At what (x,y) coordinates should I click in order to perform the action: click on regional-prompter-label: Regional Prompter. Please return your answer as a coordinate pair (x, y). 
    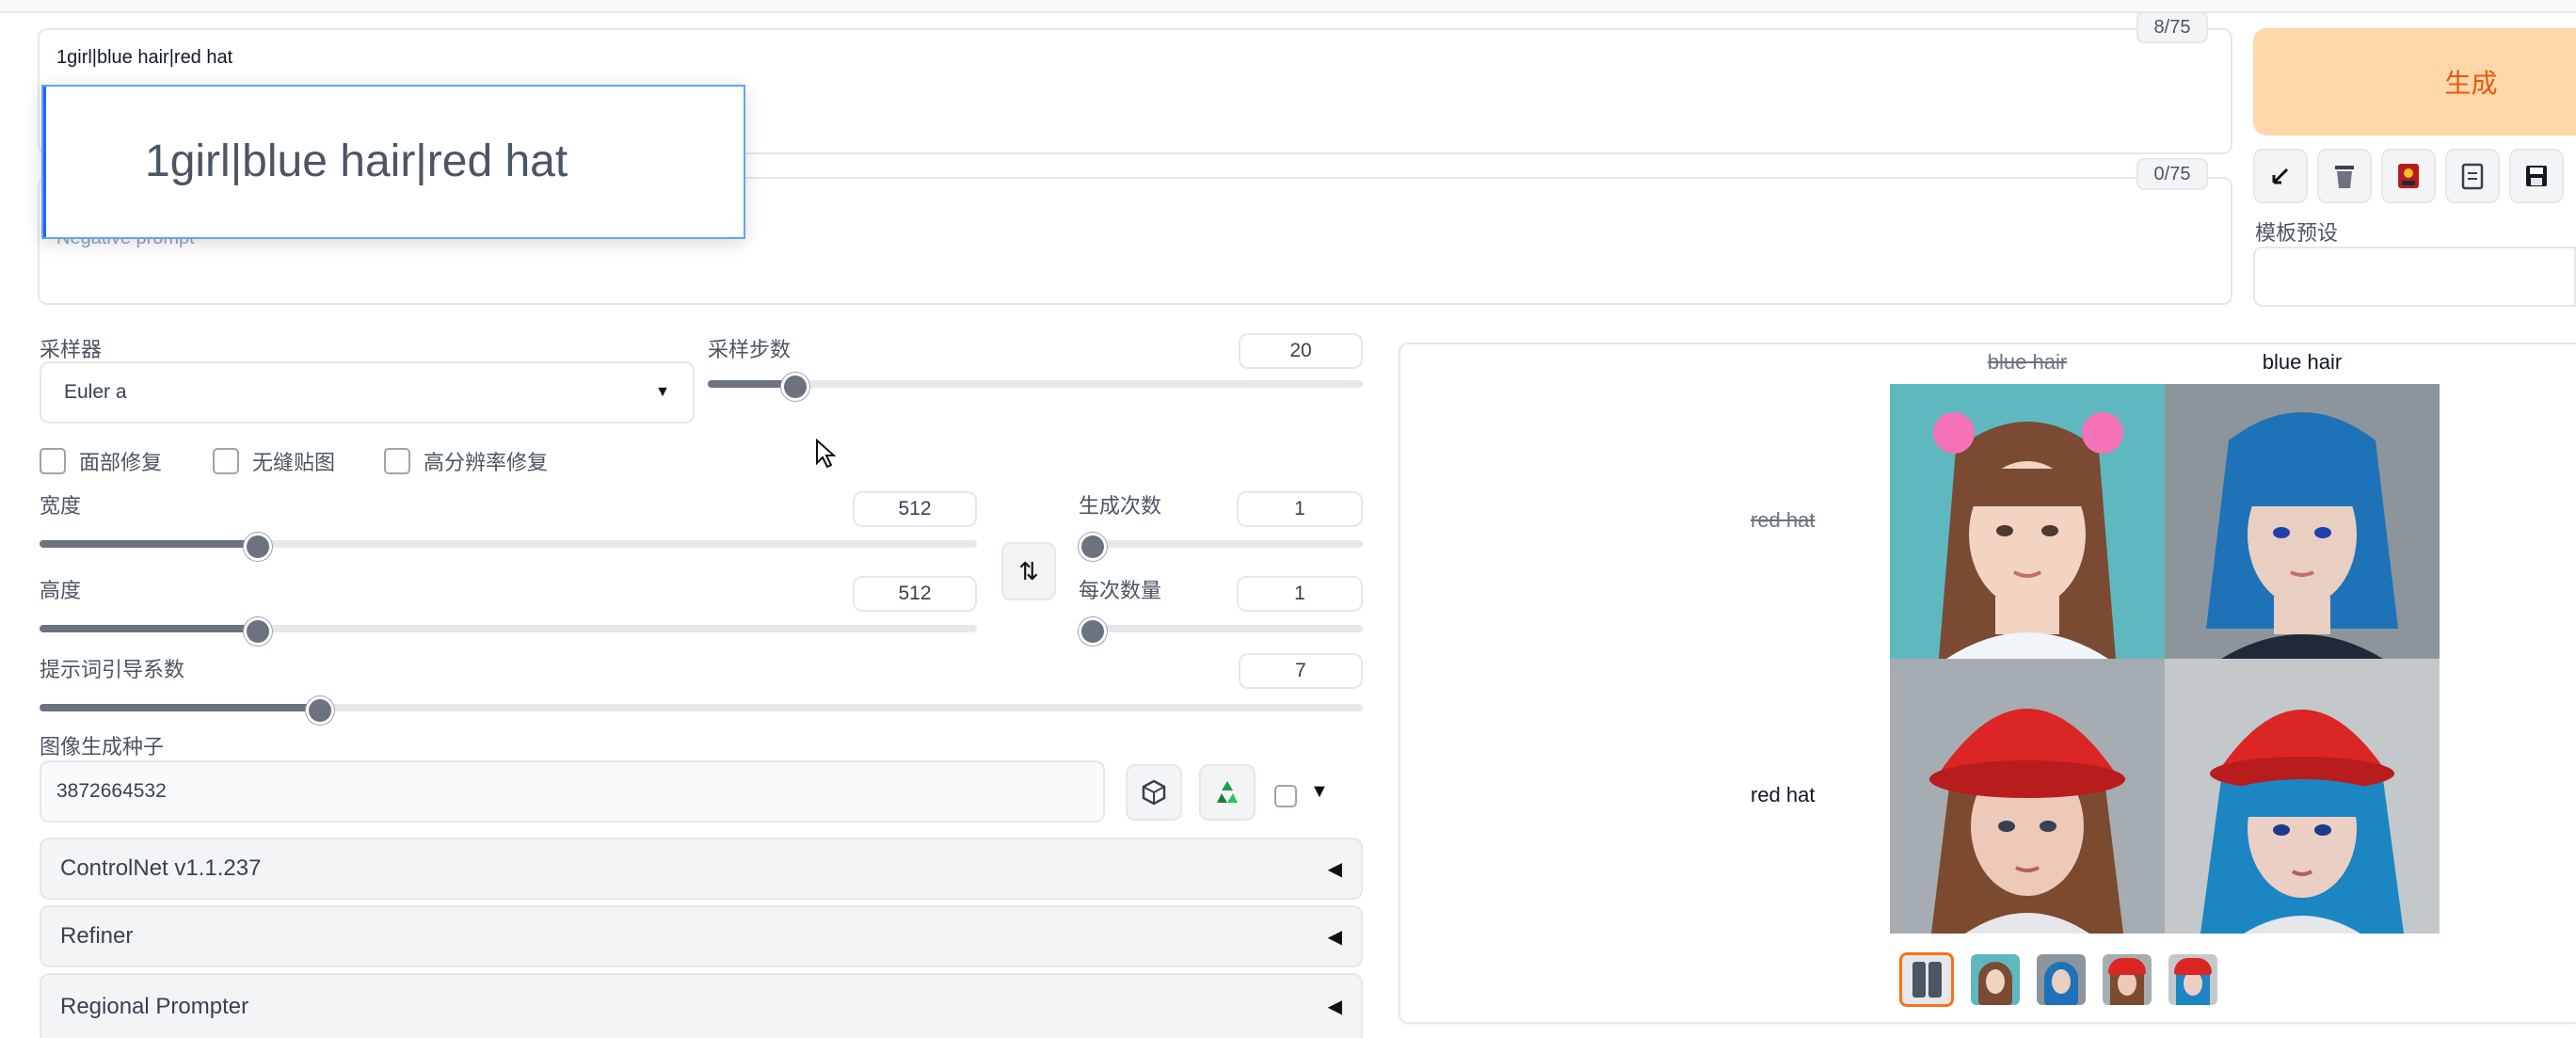
    Looking at the image, I should click on (154, 1006).